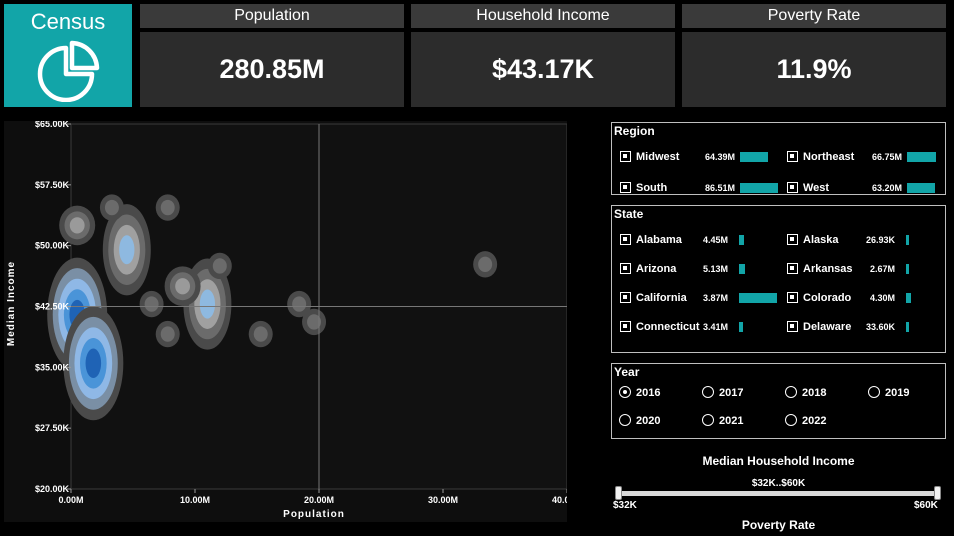 The width and height of the screenshot is (954, 536). I want to click on year-filter-title: Year, so click(627, 372).